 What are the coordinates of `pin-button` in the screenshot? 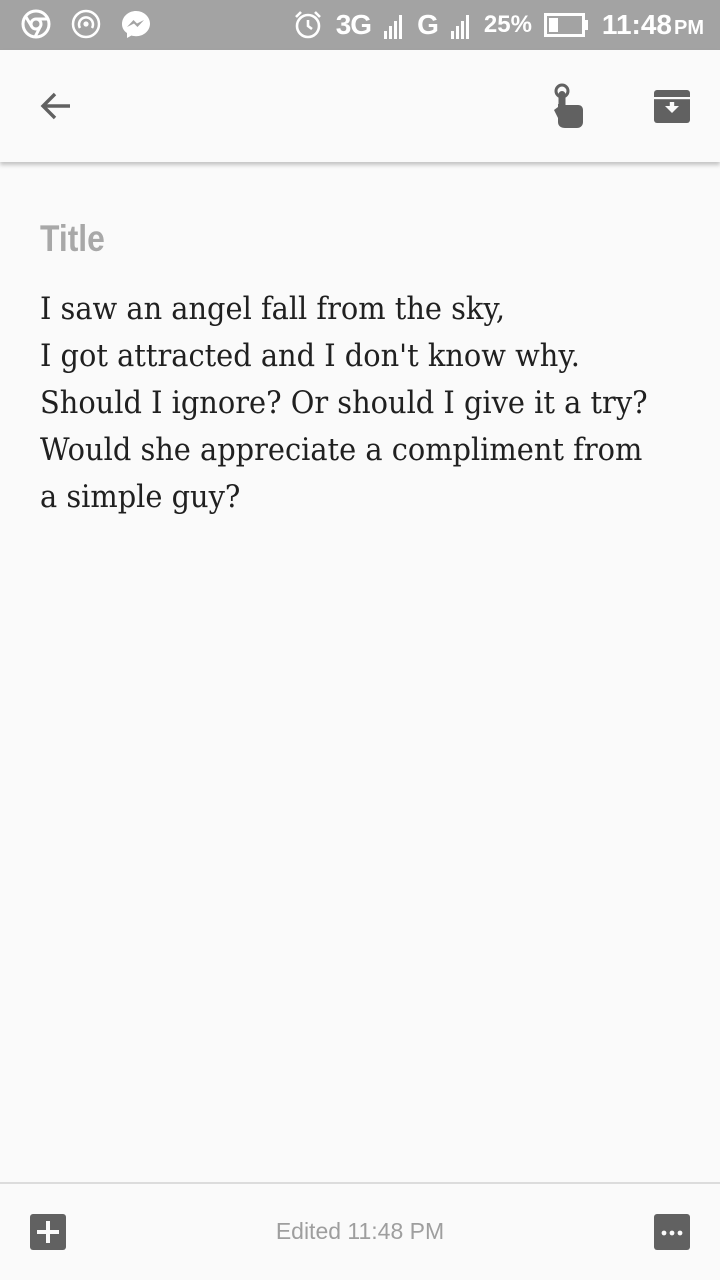 It's located at (566, 106).